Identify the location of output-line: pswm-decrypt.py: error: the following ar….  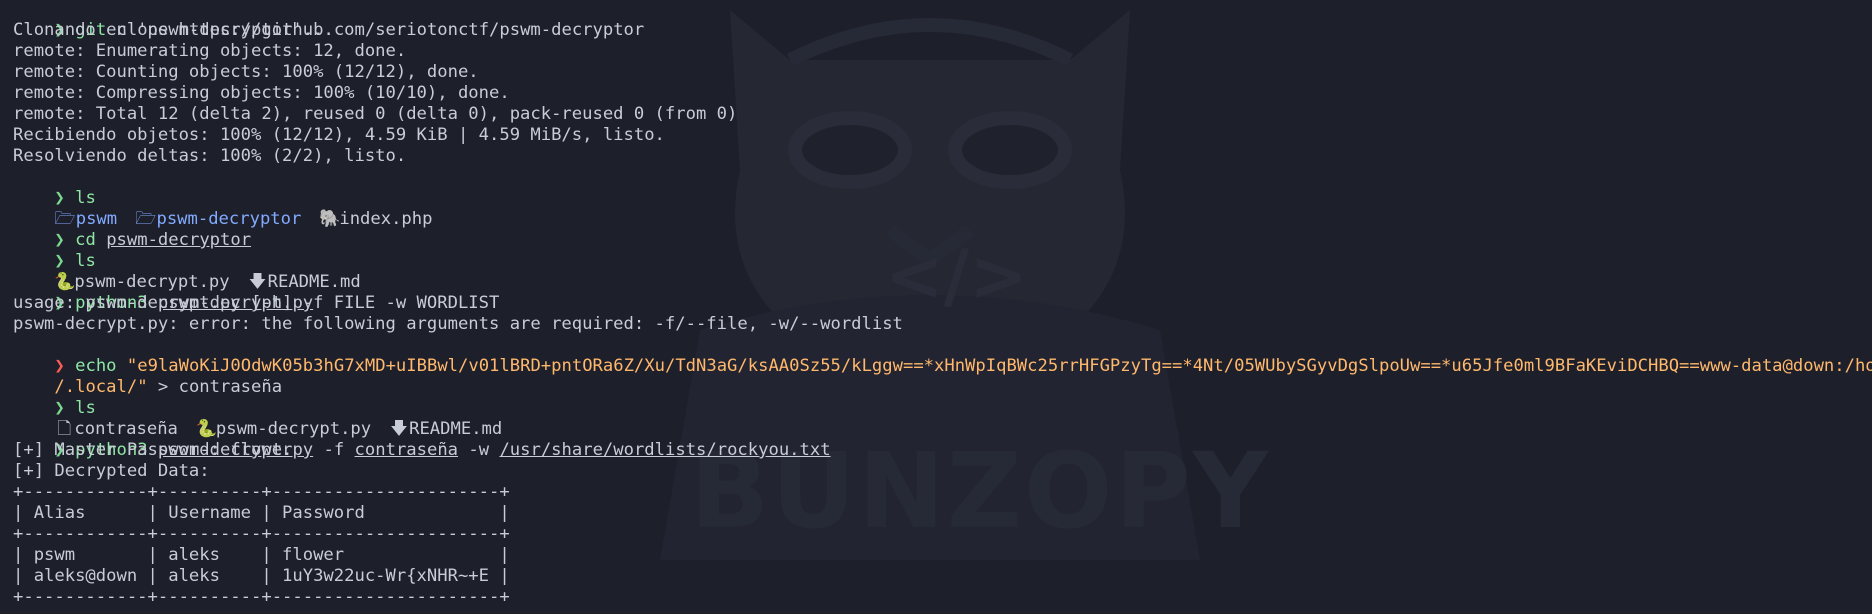
(458, 324).